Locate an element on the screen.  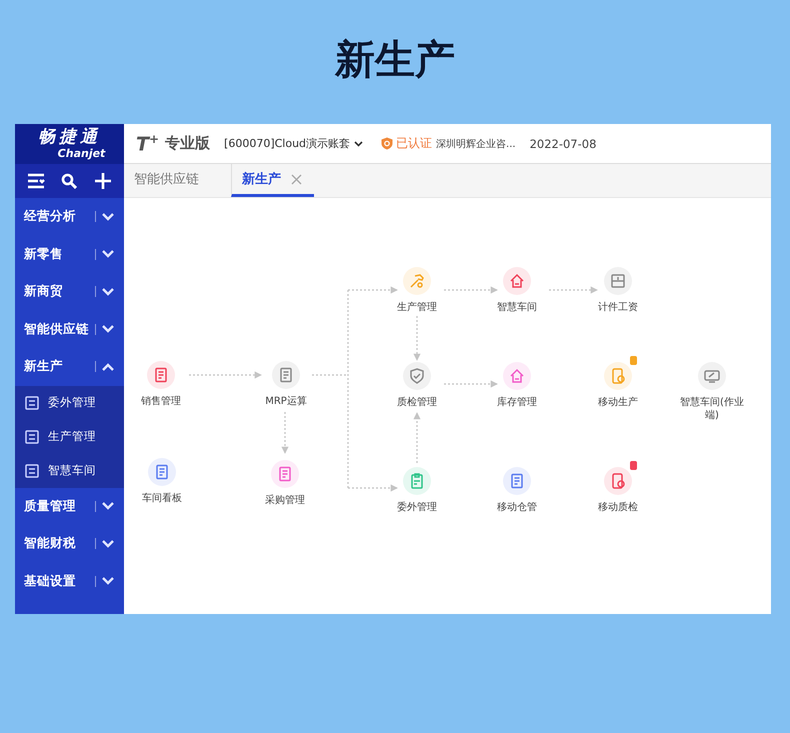
verified-label: 已认证 is located at coordinates (414, 143).